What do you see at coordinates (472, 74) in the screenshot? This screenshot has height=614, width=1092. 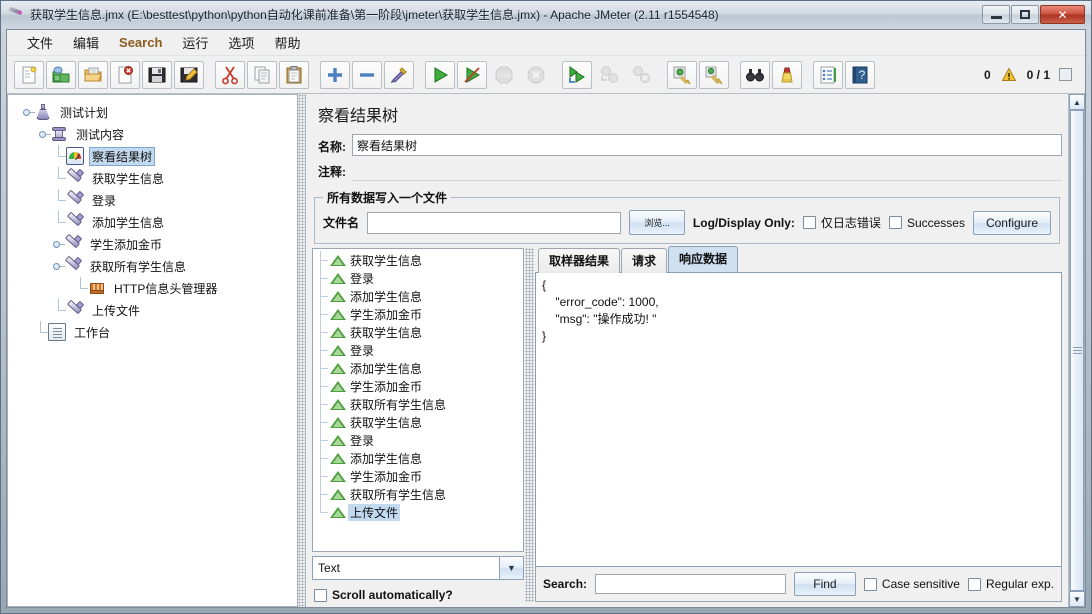 I see `start-no-pauses-button` at bounding box center [472, 74].